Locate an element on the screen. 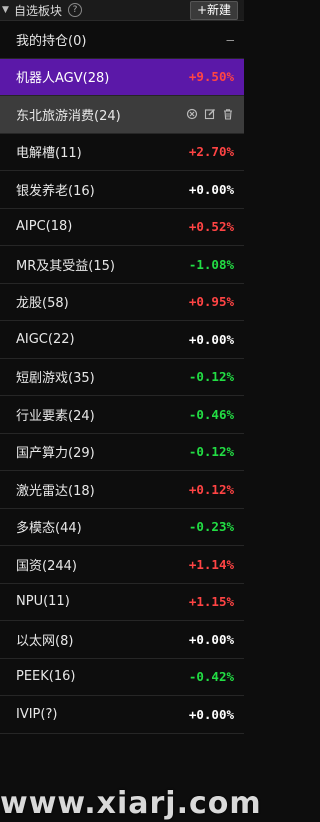 Image resolution: width=320 pixels, height=822 pixels. sector-row: 国产算力(29) -0.12% is located at coordinates (122, 452).